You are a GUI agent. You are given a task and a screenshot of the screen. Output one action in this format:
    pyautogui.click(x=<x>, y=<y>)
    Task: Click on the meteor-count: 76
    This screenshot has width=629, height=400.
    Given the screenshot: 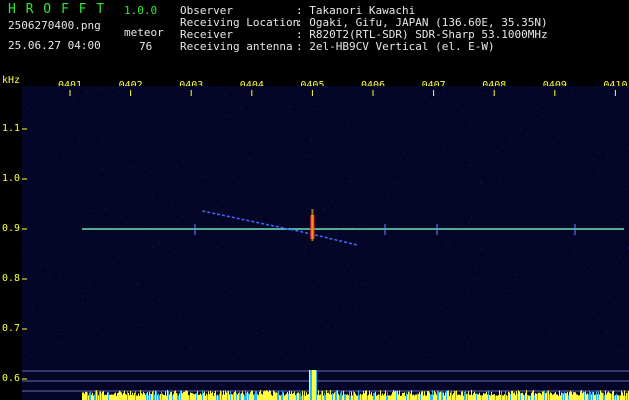 What is the action you would take?
    pyautogui.click(x=146, y=46)
    